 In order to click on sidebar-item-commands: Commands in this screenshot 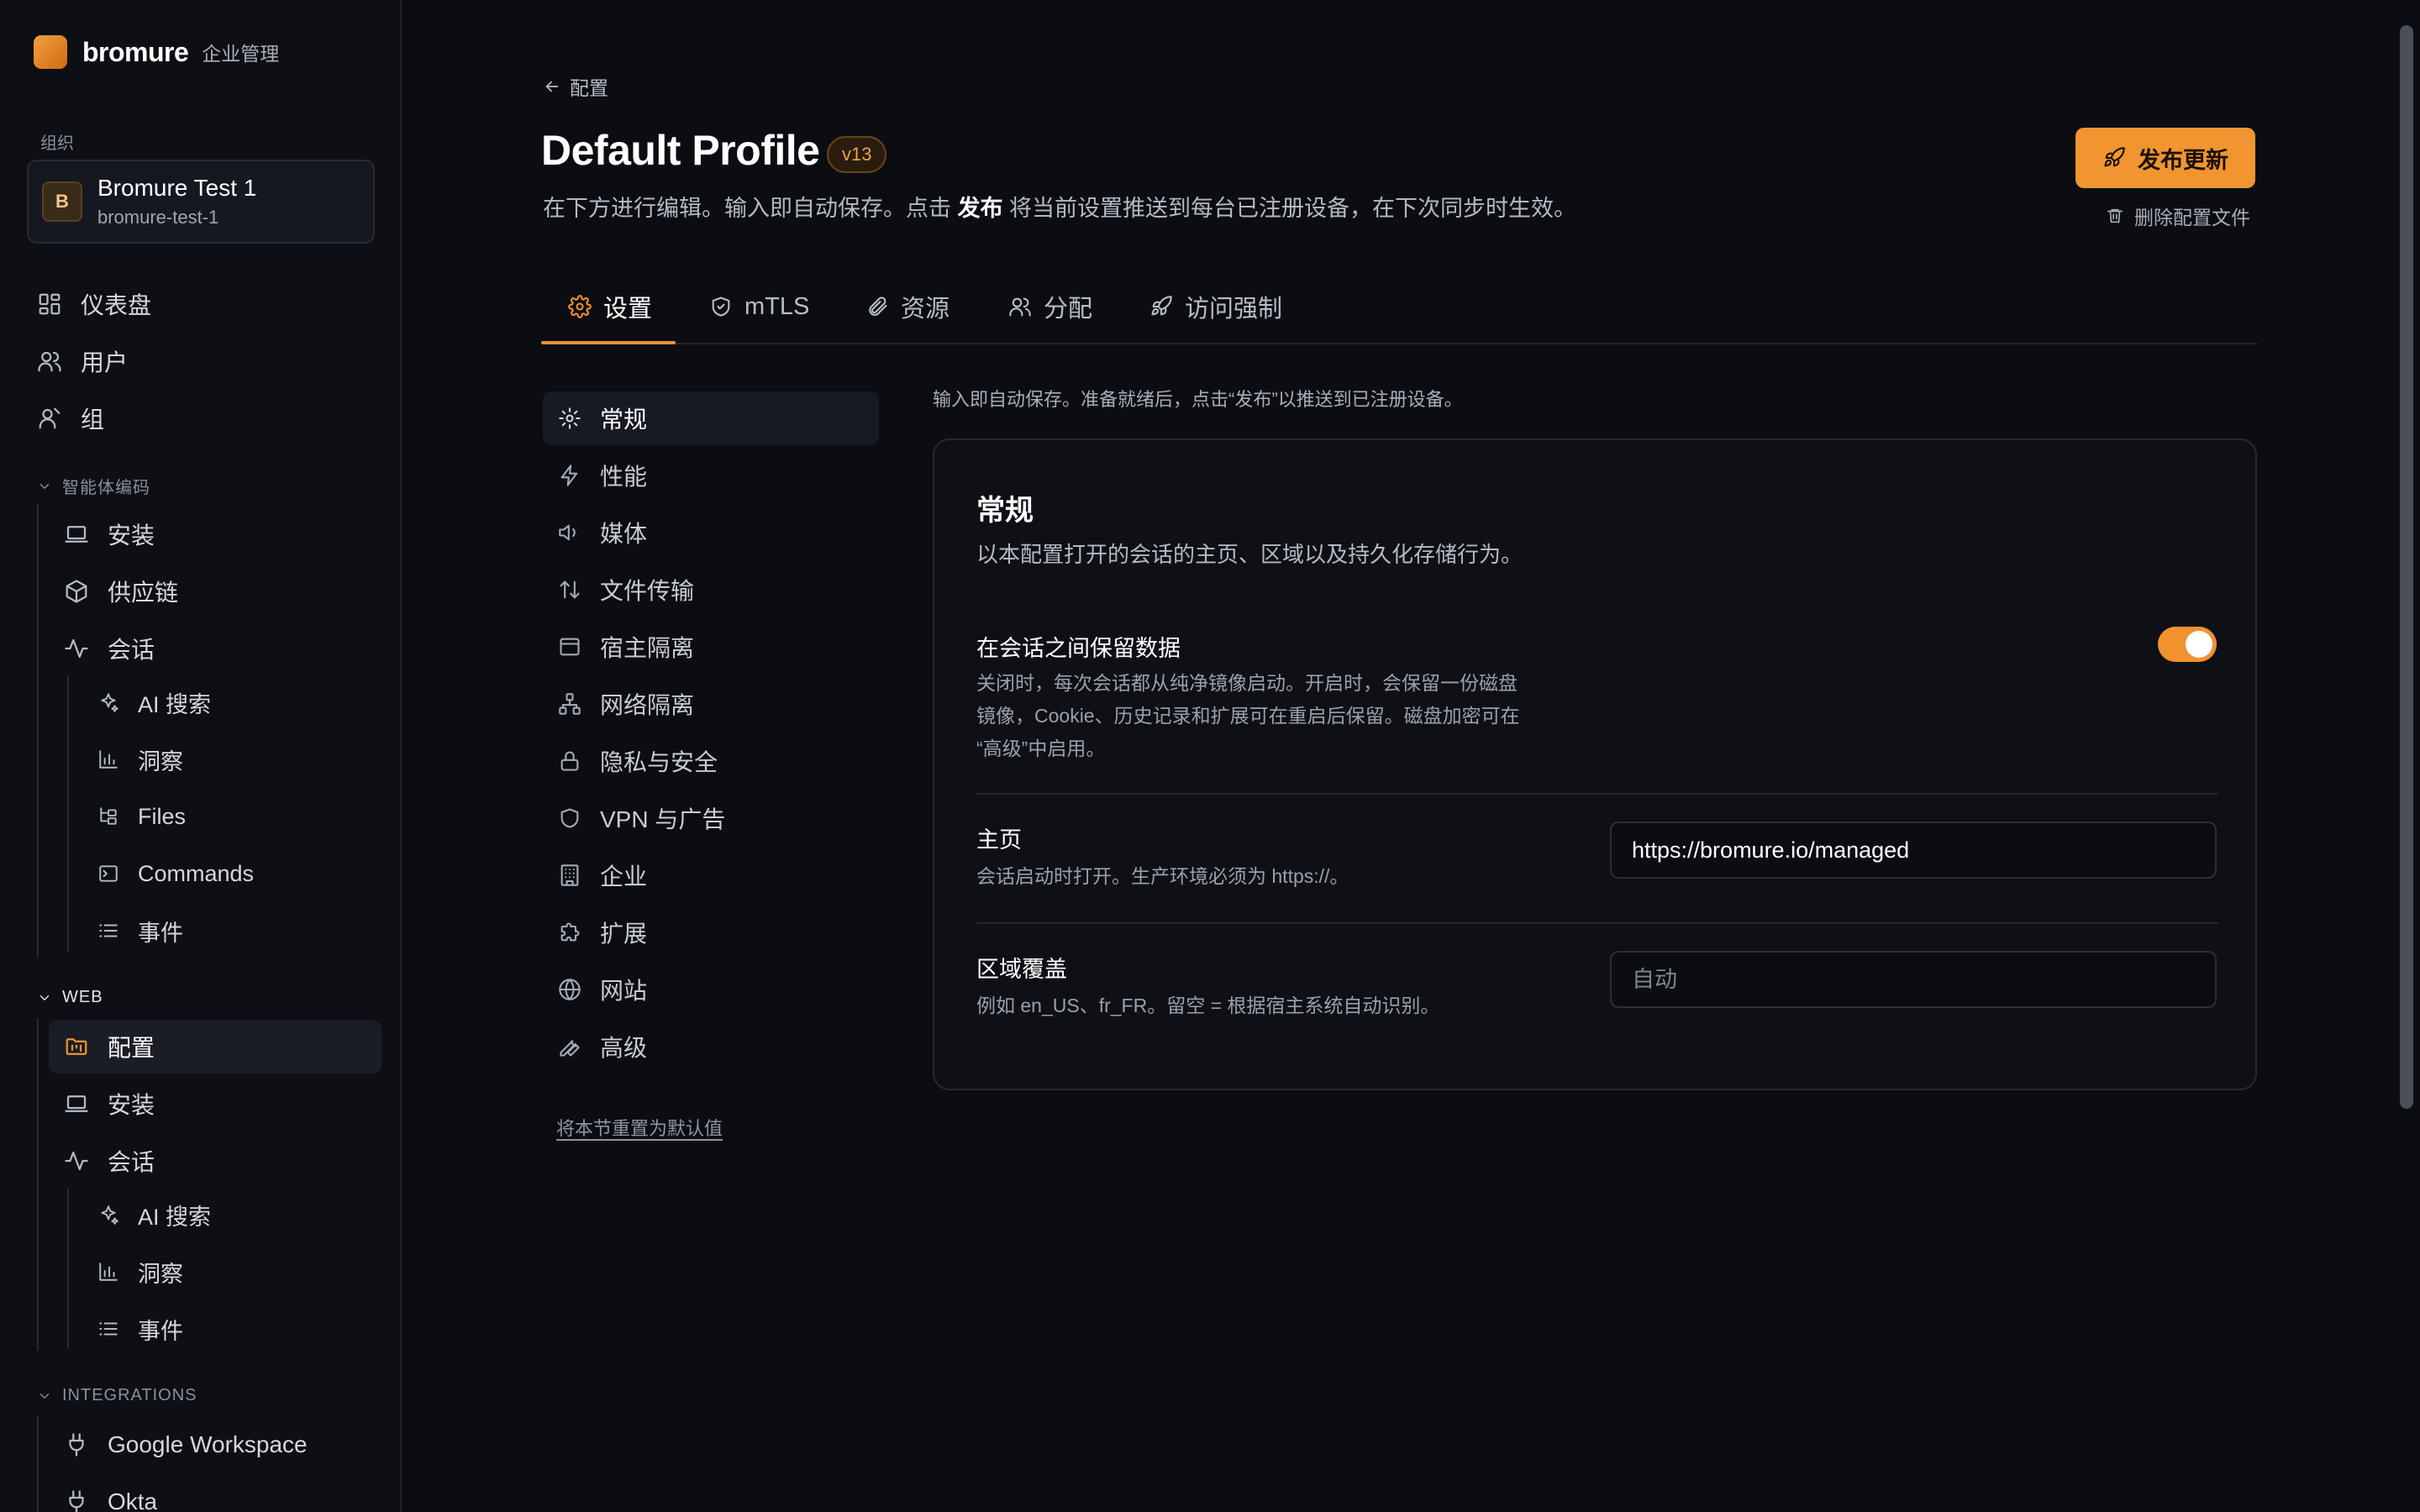, I will do `click(229, 873)`.